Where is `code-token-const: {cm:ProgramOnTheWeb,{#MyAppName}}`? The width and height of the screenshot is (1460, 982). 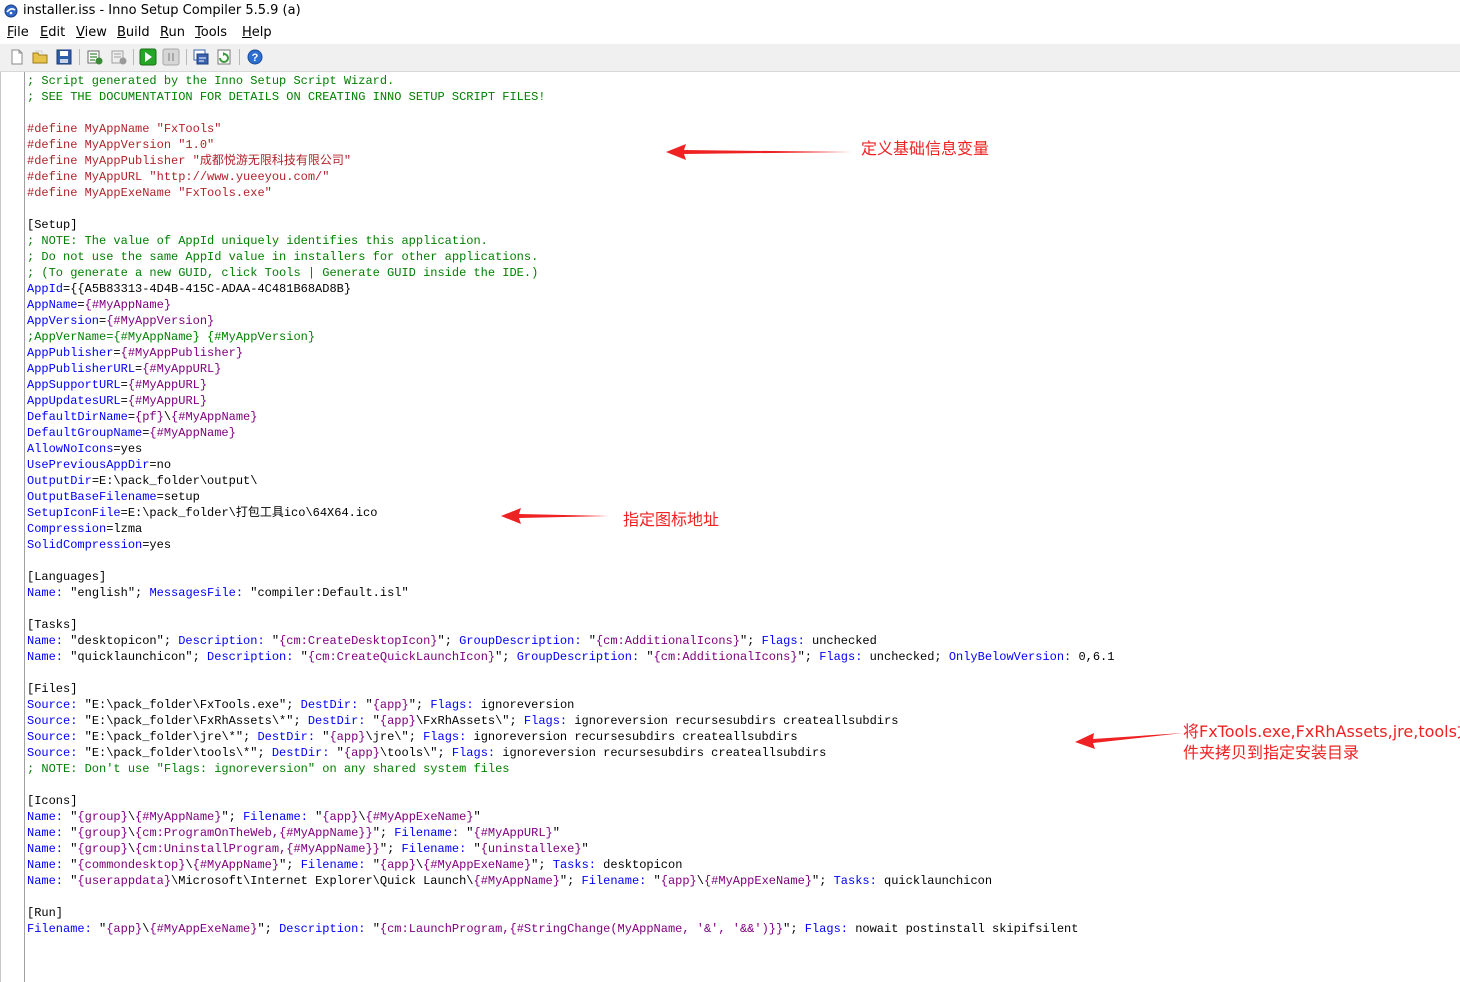
code-token-const: {cm:ProgramOnTheWeb,{#MyAppName}} is located at coordinates (254, 833).